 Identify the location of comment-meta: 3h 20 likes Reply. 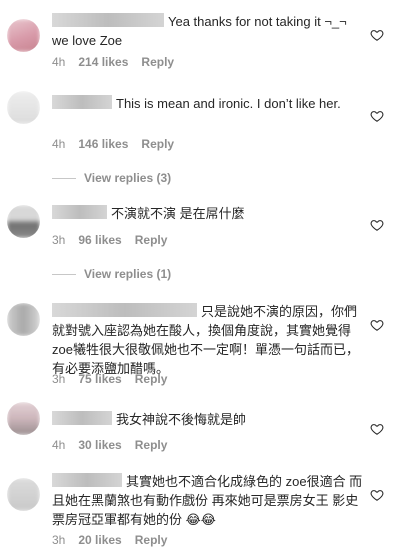
(116, 540).